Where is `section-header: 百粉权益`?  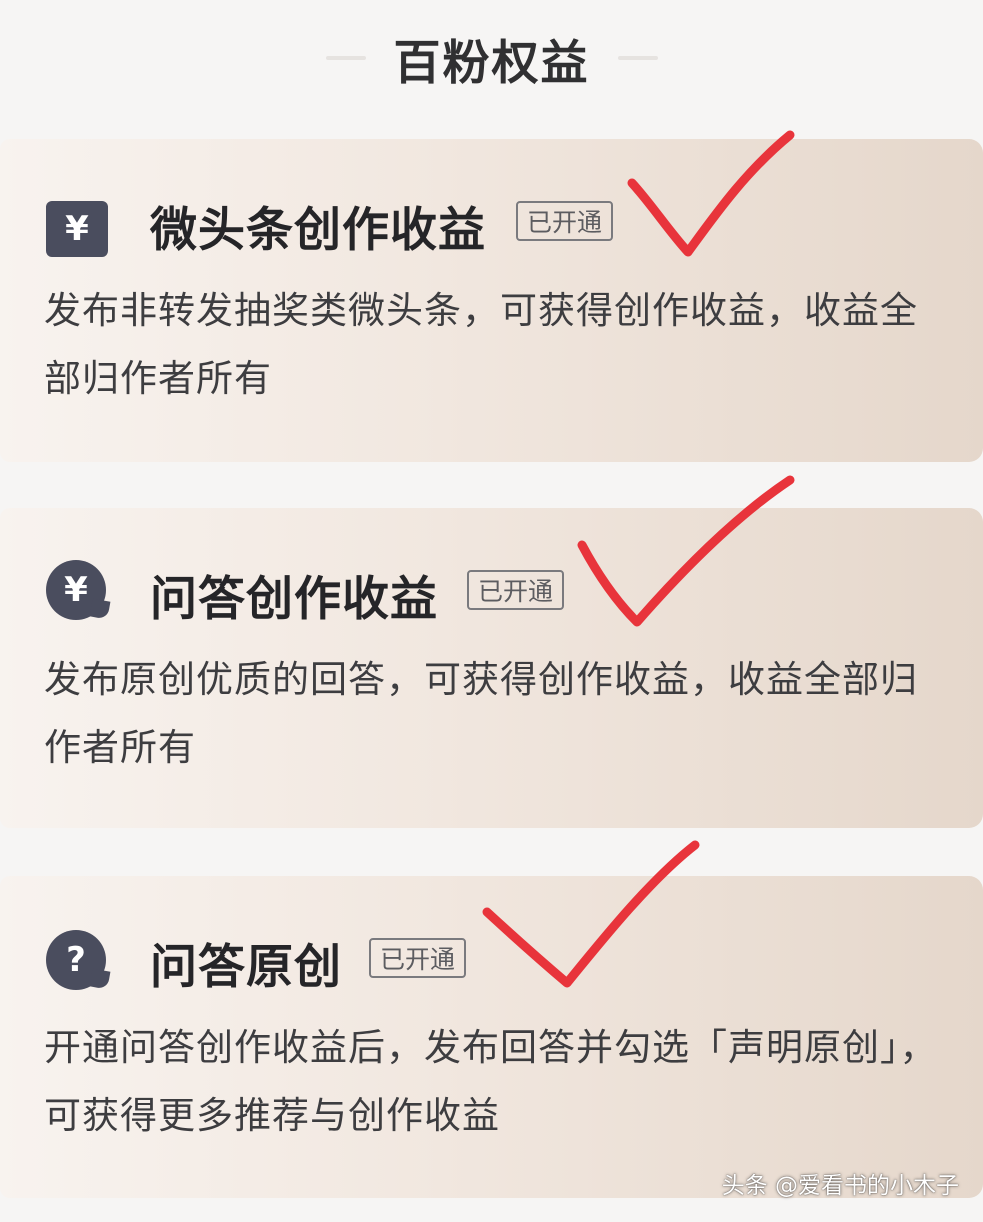
section-header: 百粉权益 is located at coordinates (491, 58).